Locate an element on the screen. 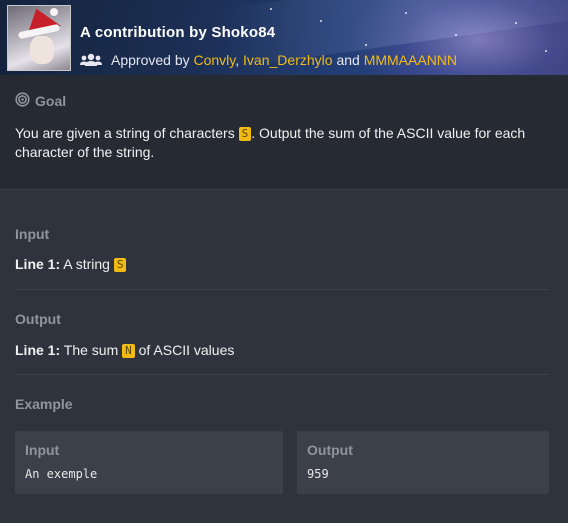 This screenshot has height=523, width=568. goal-text-before: You are given a string of characters is located at coordinates (125, 133).